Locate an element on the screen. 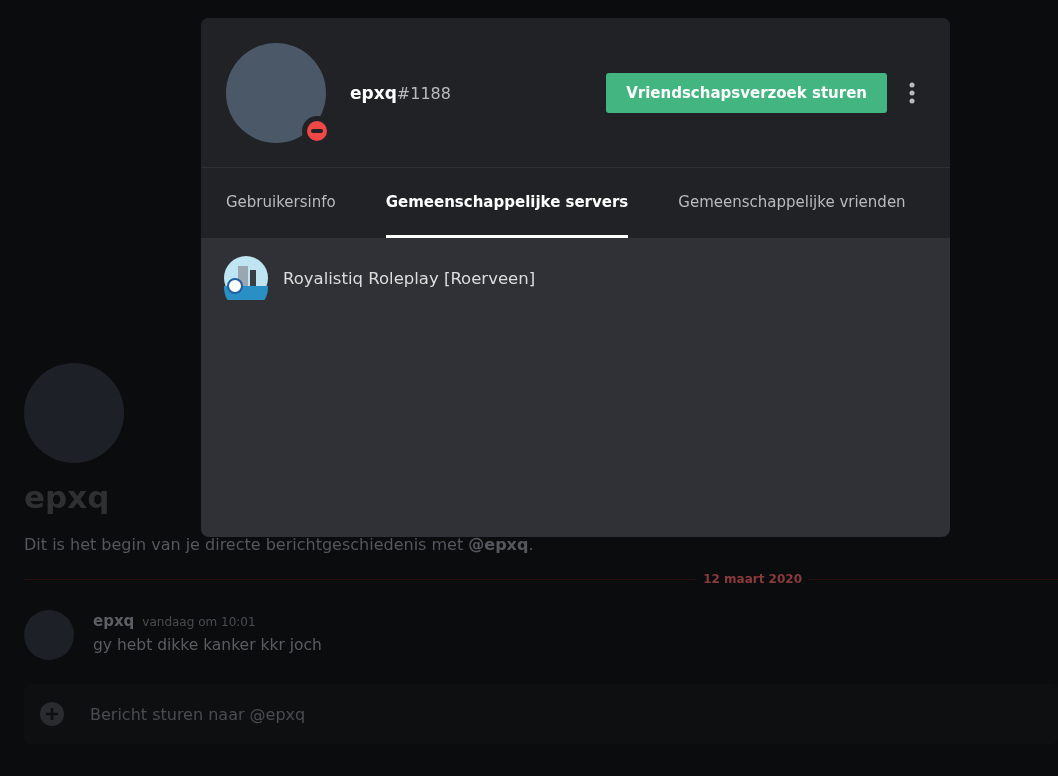 This screenshot has width=1058, height=776. server-name: Royalistiq Roleplay [Roerveen] is located at coordinates (409, 278).